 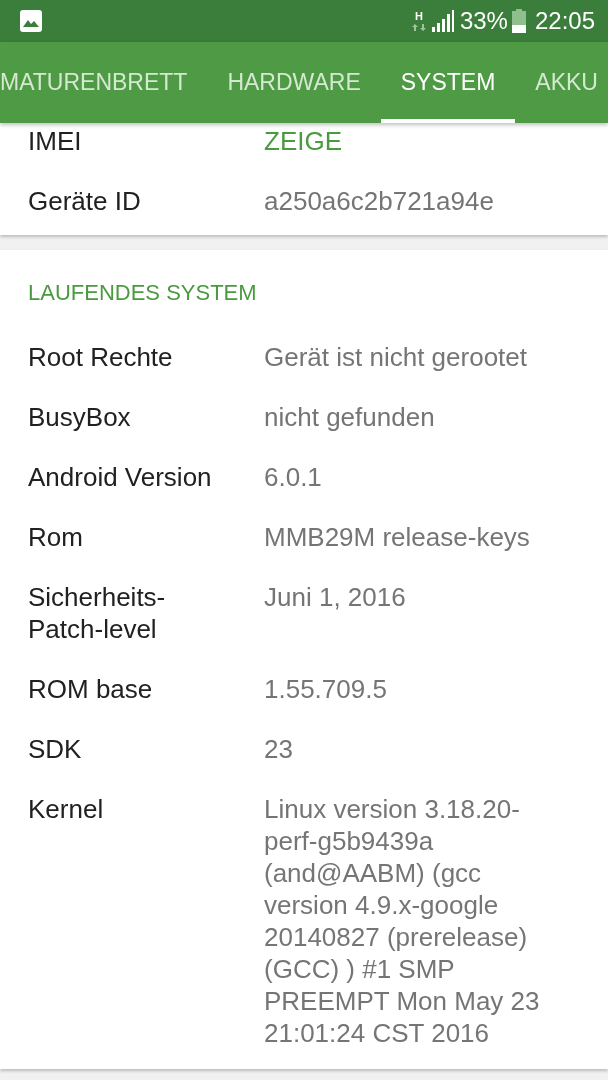 I want to click on row-value: 23, so click(x=278, y=749).